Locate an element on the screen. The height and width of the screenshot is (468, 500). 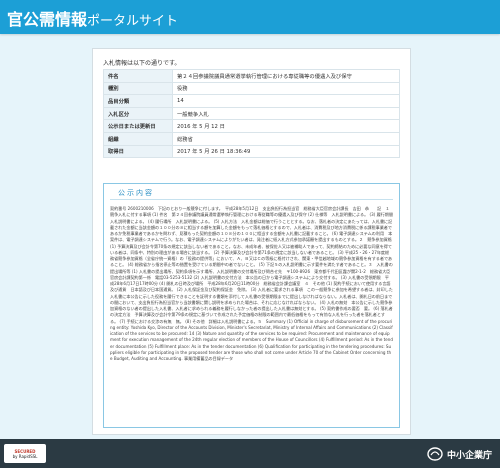
table-row: 種別 役務 is located at coordinates (251, 88).